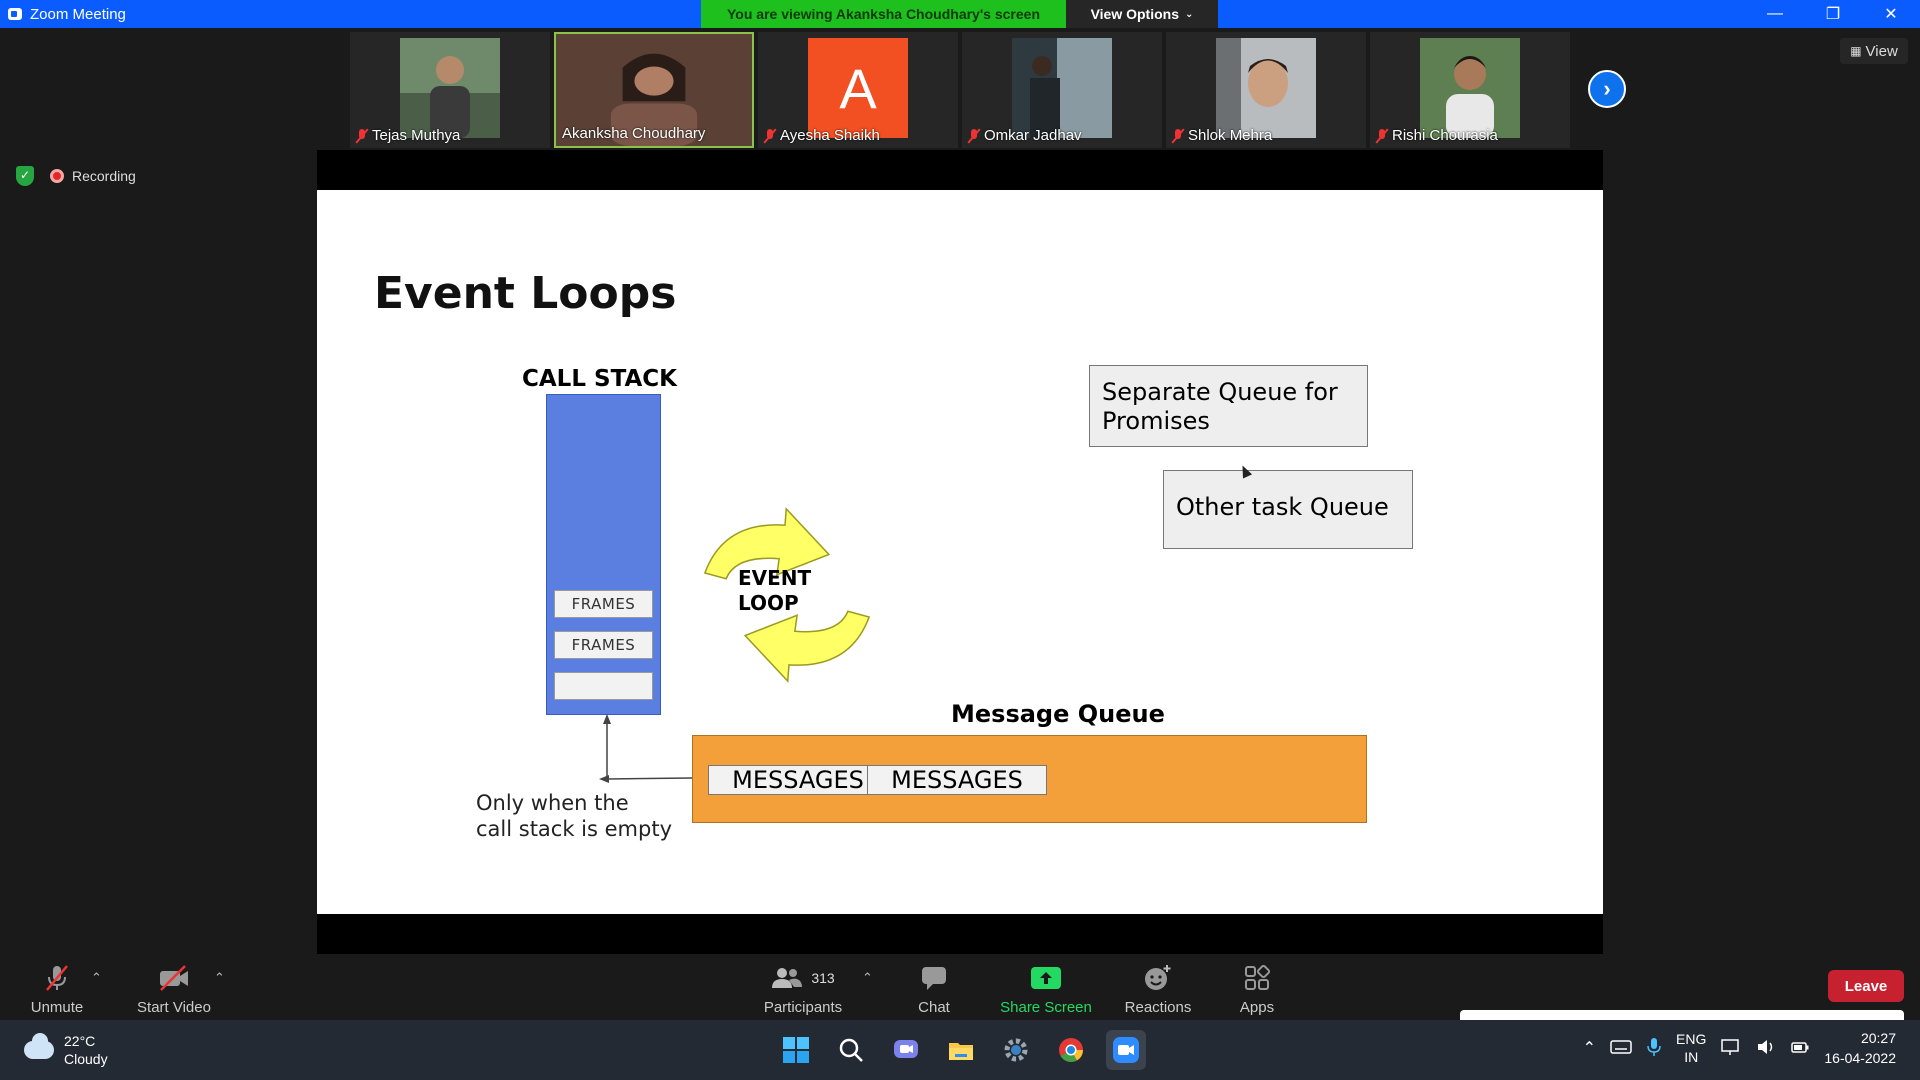 The width and height of the screenshot is (1920, 1080). What do you see at coordinates (96, 978) in the screenshot?
I see `audio-options-caret-icon: ⌃` at bounding box center [96, 978].